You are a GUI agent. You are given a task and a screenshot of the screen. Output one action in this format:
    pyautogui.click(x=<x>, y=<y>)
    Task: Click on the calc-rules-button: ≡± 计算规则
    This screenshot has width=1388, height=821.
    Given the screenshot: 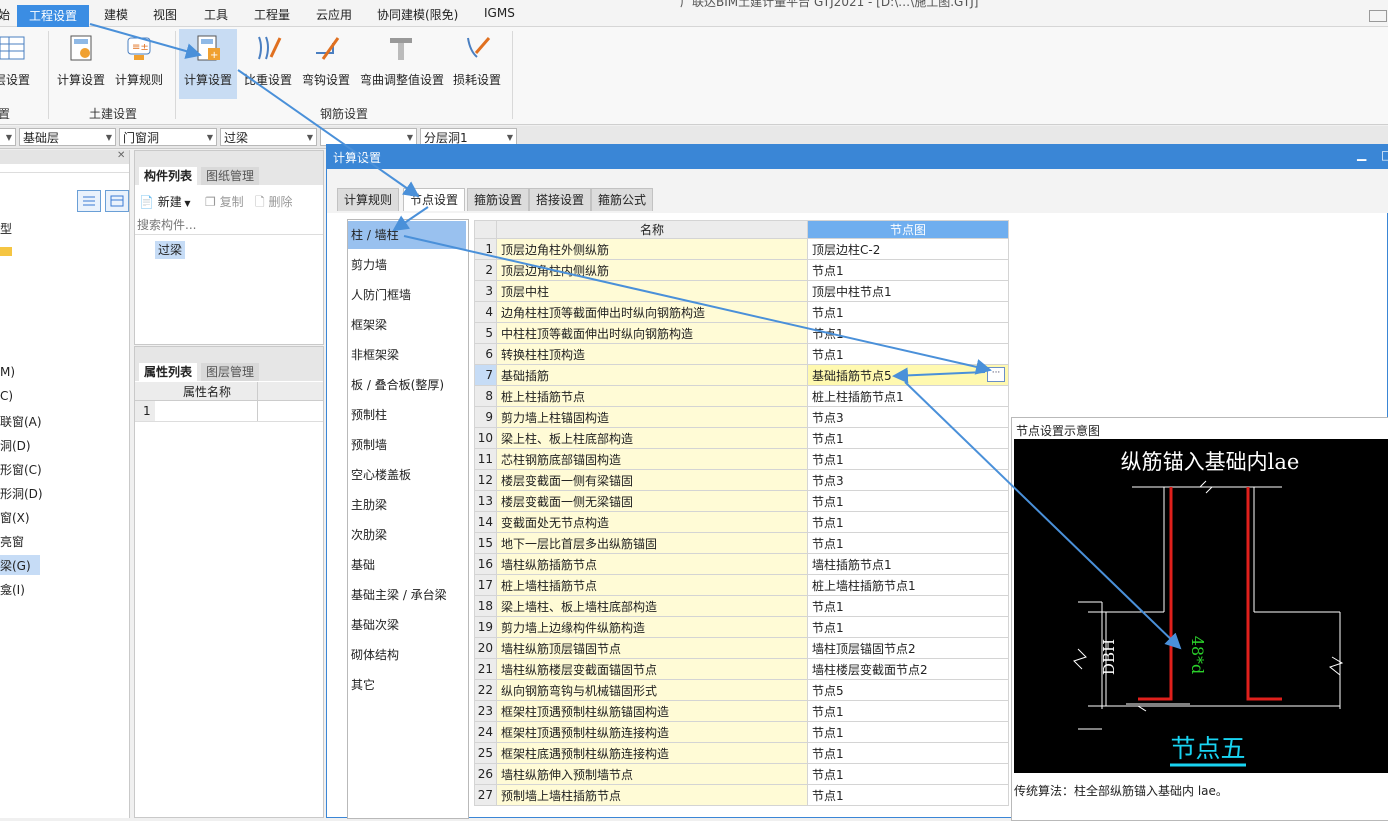 What is the action you would take?
    pyautogui.click(x=139, y=64)
    